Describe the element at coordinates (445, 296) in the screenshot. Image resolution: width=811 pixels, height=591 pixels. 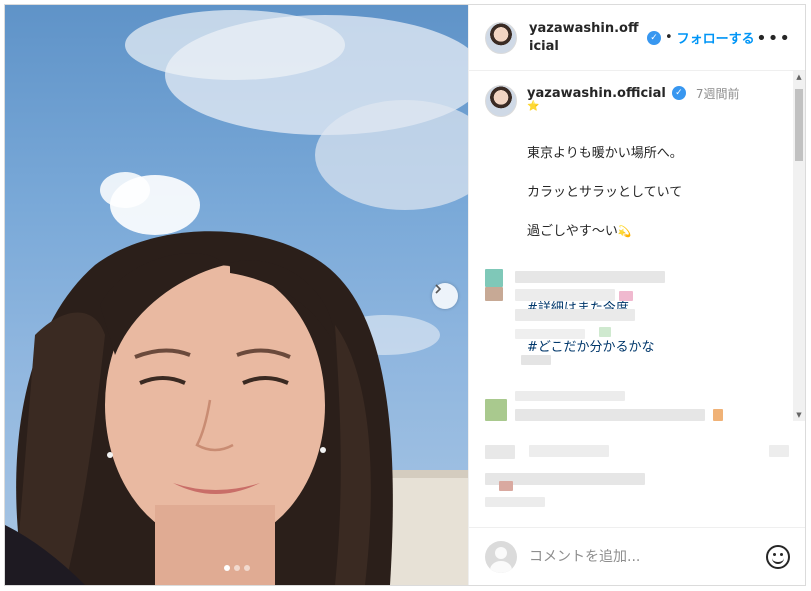
I see `next-photo-button` at that location.